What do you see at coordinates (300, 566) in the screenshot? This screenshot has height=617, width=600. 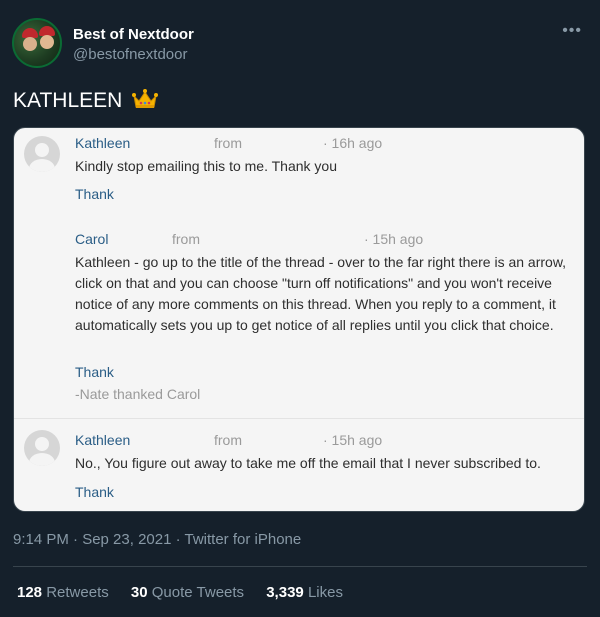 I see `divider` at bounding box center [300, 566].